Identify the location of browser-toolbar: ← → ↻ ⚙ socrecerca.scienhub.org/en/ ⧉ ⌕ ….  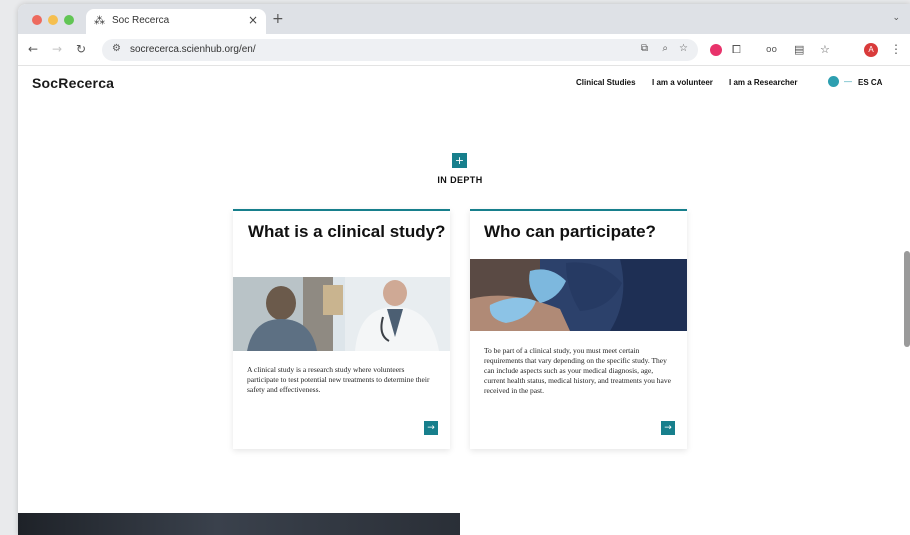
(464, 50).